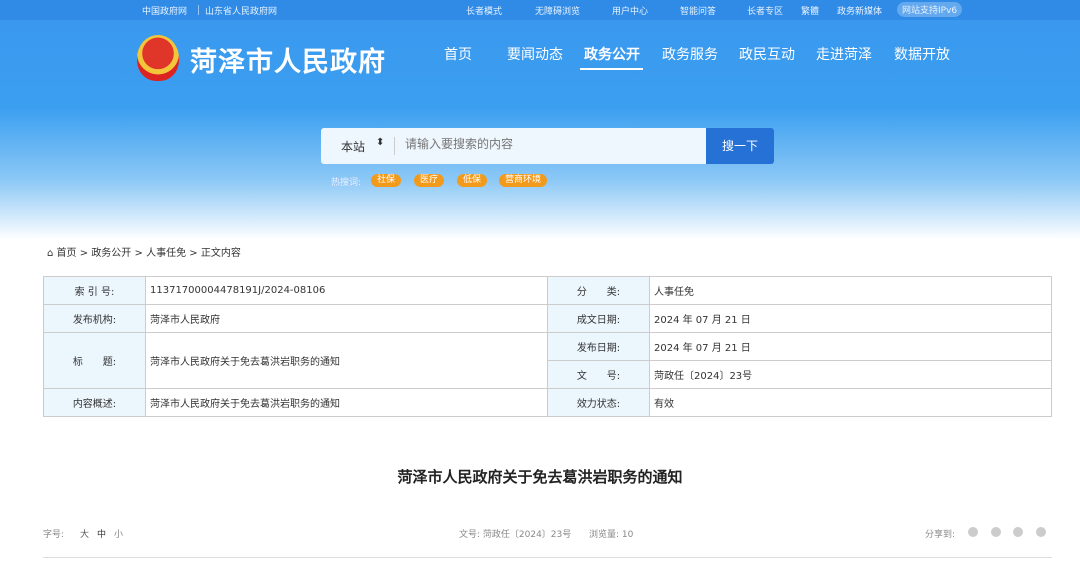 Image resolution: width=1080 pixels, height=562 pixels. I want to click on publisher: 菏泽市人民政府, so click(346, 318).